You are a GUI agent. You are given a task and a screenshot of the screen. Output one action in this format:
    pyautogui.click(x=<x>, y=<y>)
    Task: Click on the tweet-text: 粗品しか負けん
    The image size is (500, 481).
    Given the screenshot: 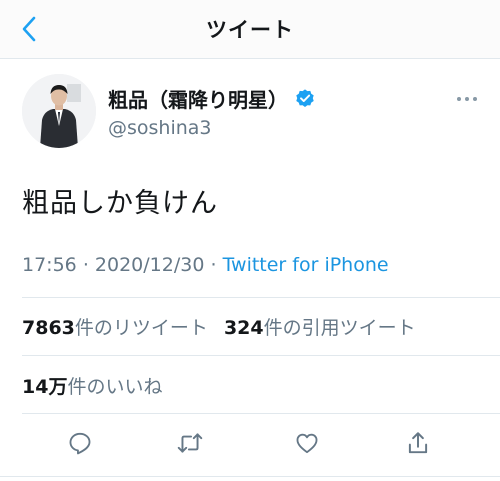 What is the action you would take?
    pyautogui.click(x=120, y=203)
    